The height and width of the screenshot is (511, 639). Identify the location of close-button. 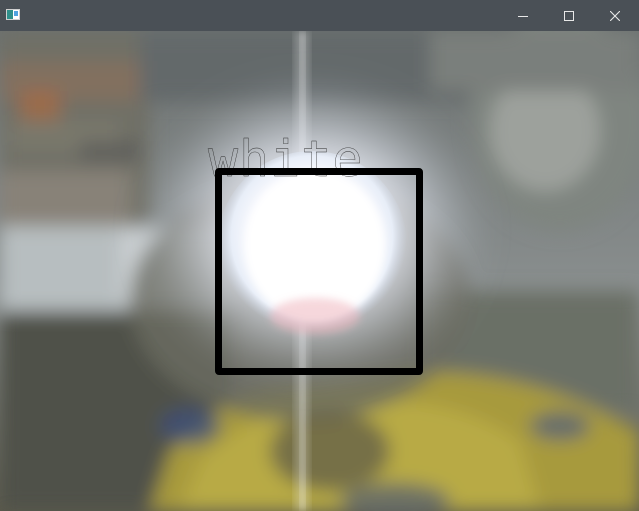
(615, 15).